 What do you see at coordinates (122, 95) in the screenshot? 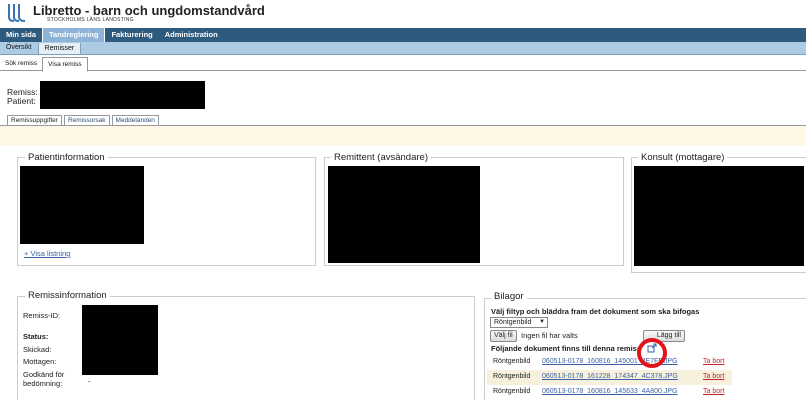
I see `redacted-remiss-patient` at bounding box center [122, 95].